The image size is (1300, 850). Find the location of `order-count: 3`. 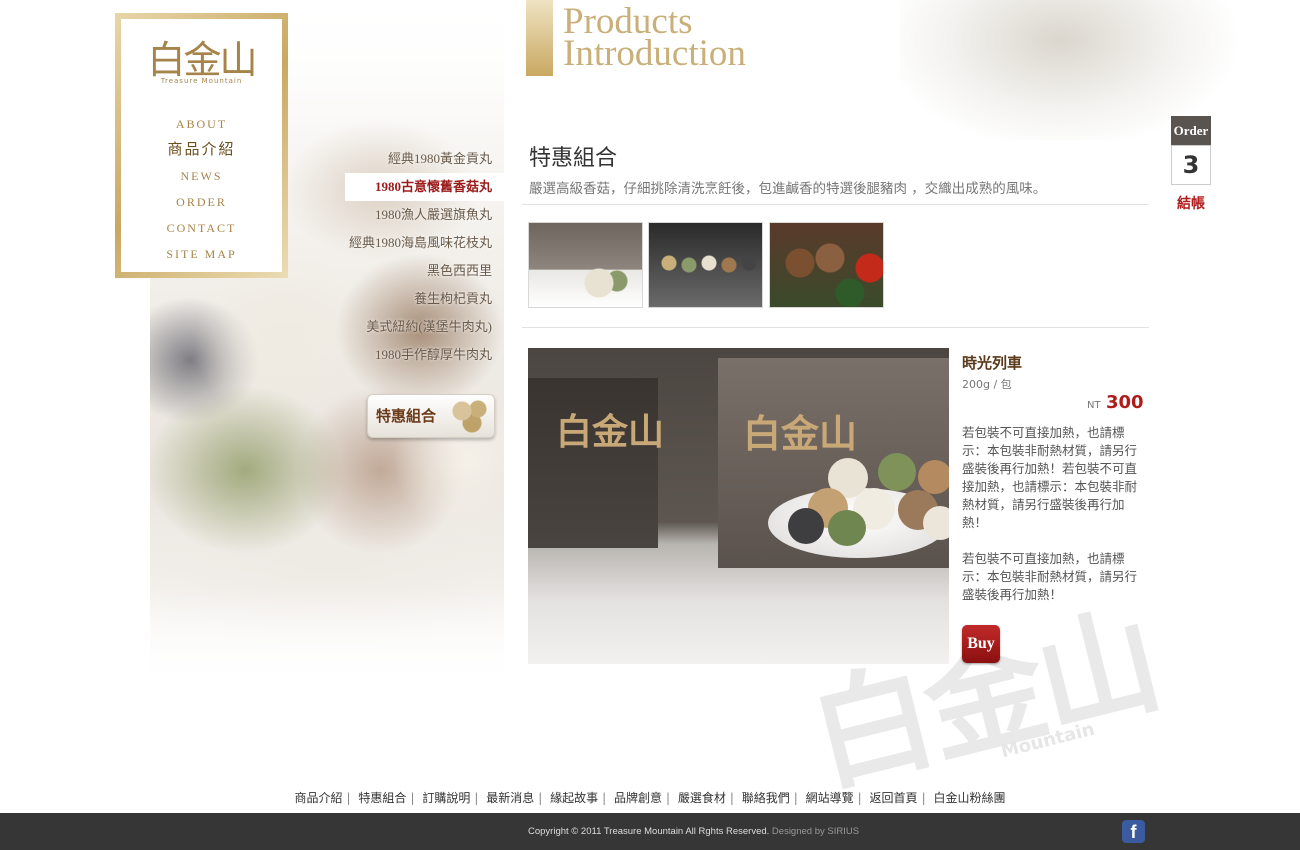

order-count: 3 is located at coordinates (1191, 165).